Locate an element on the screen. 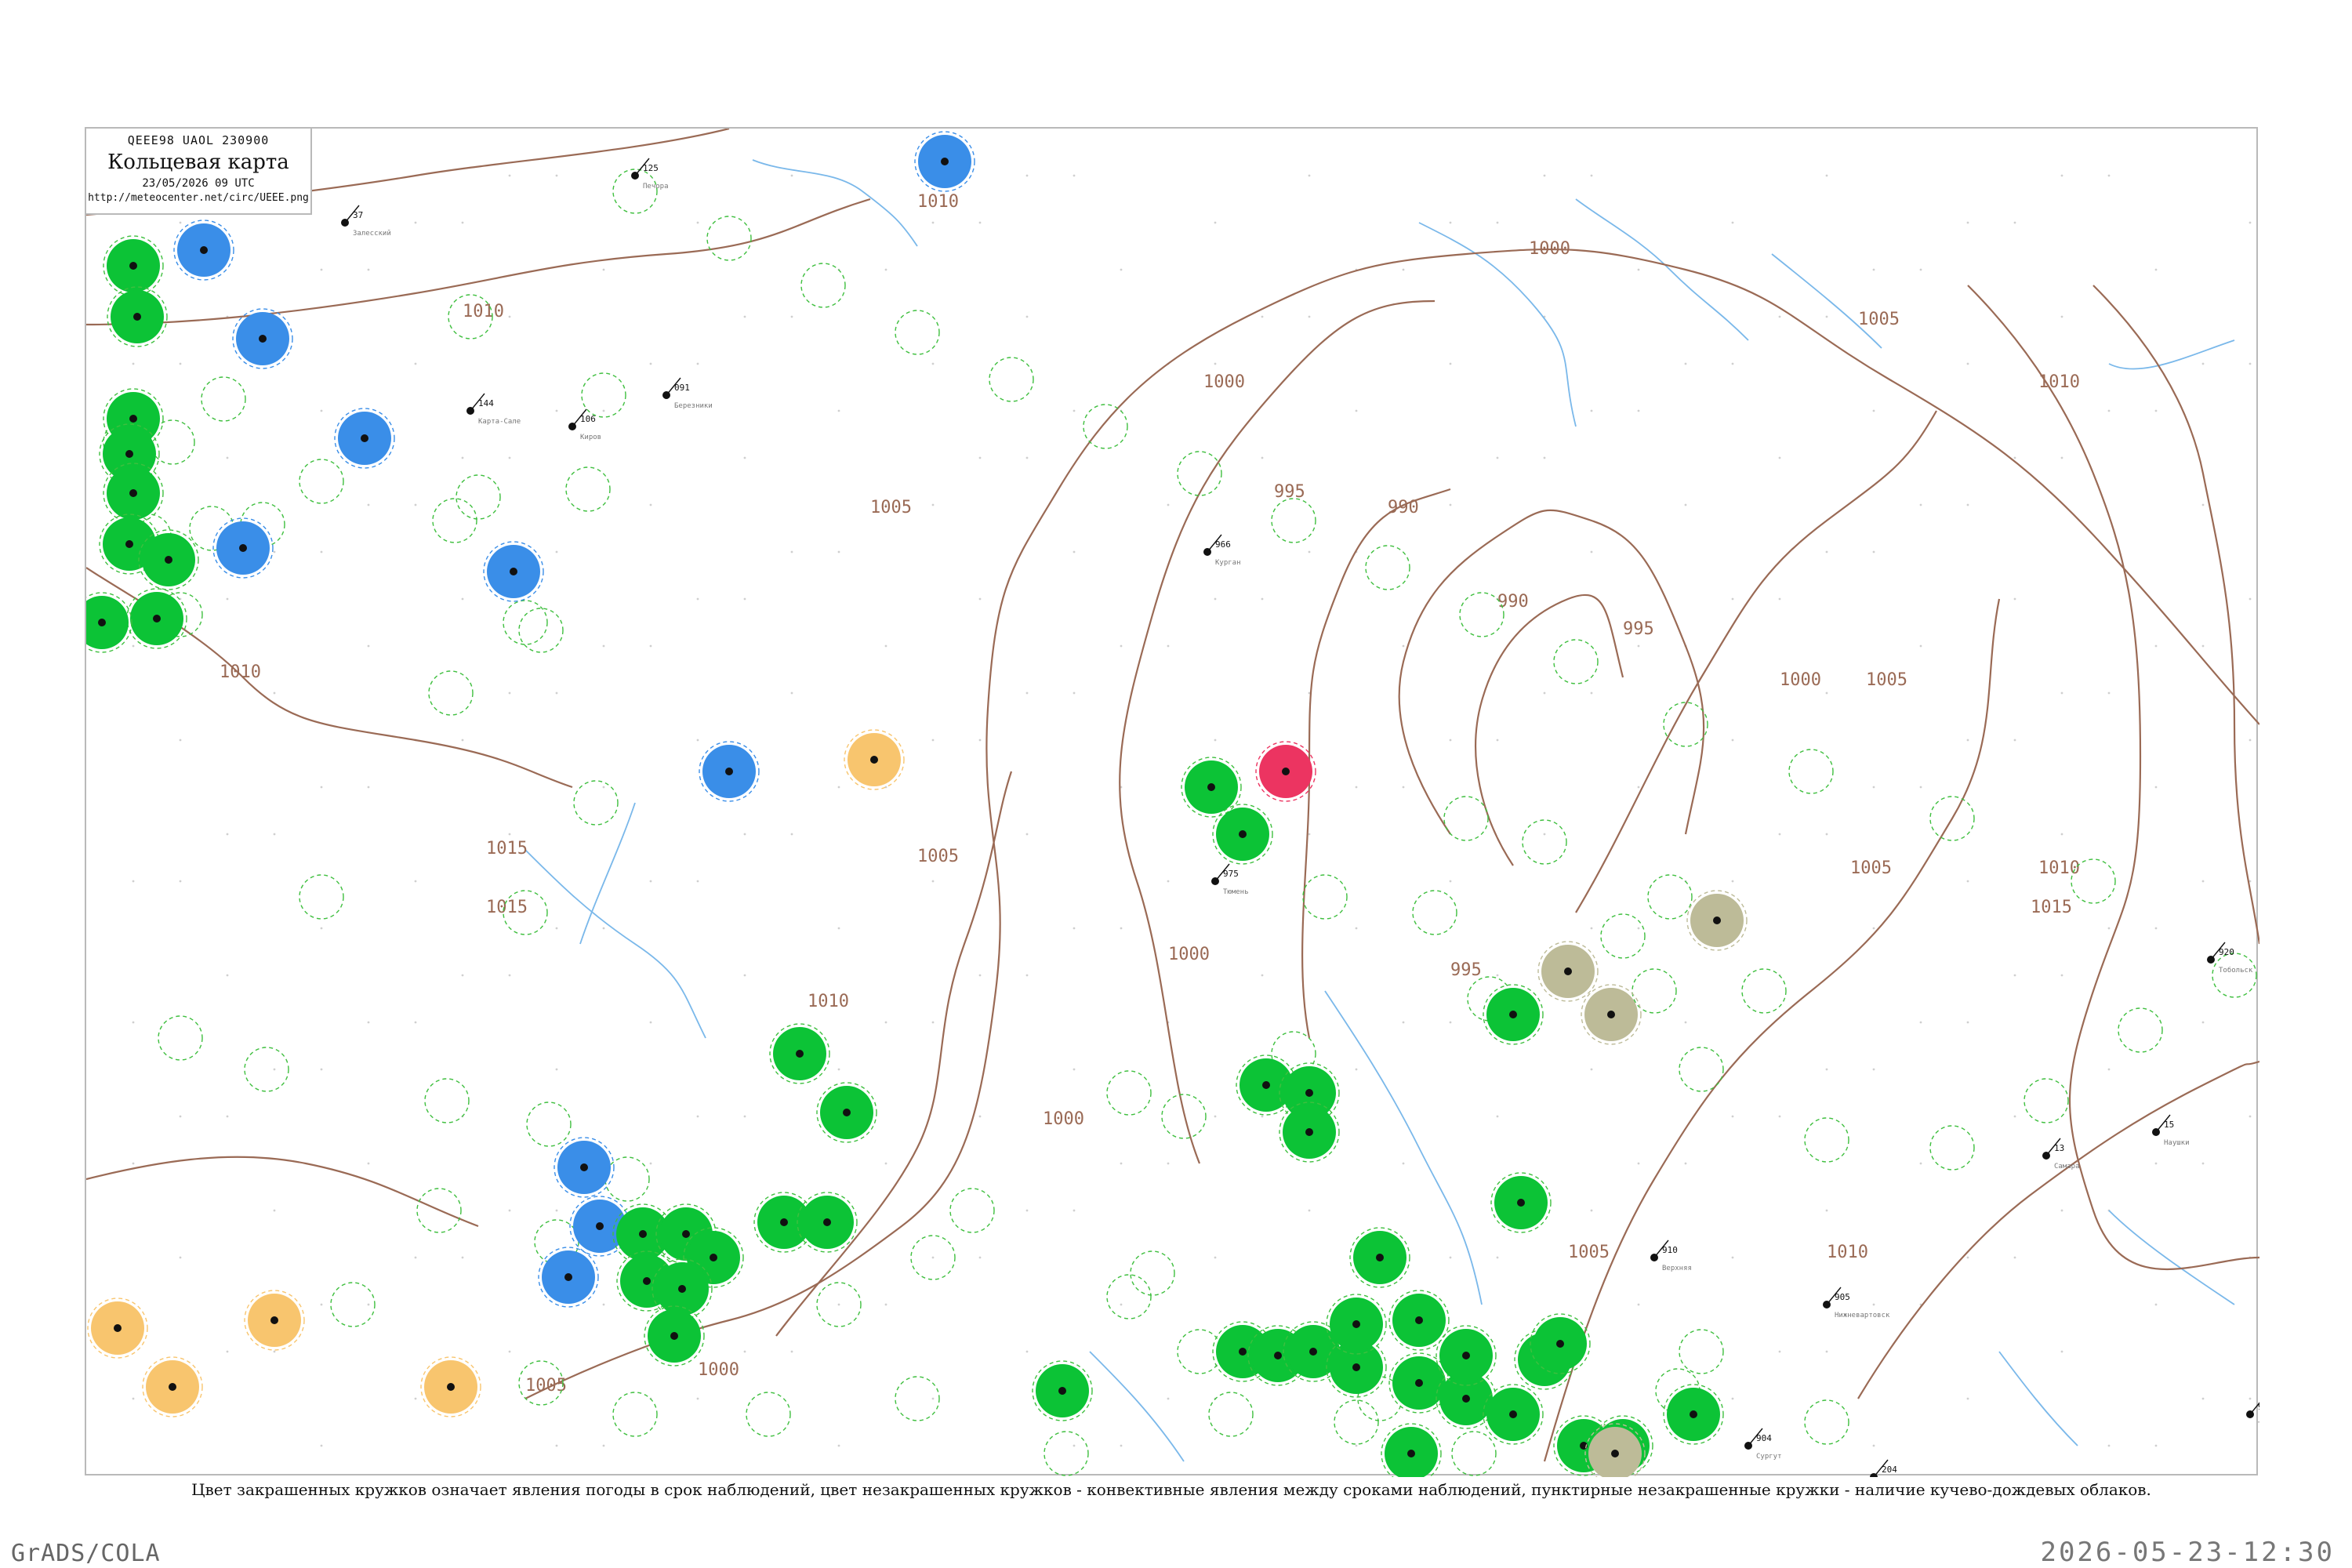  isobar-label: 1005 is located at coordinates (1871, 868).